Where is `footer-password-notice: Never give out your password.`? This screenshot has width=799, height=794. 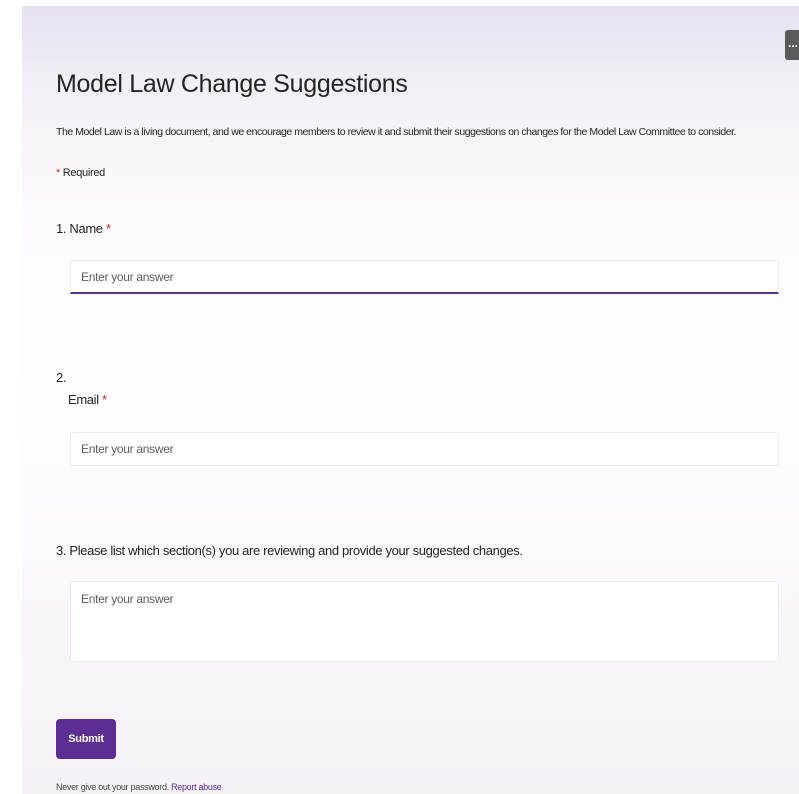 footer-password-notice: Never give out your password. is located at coordinates (112, 787).